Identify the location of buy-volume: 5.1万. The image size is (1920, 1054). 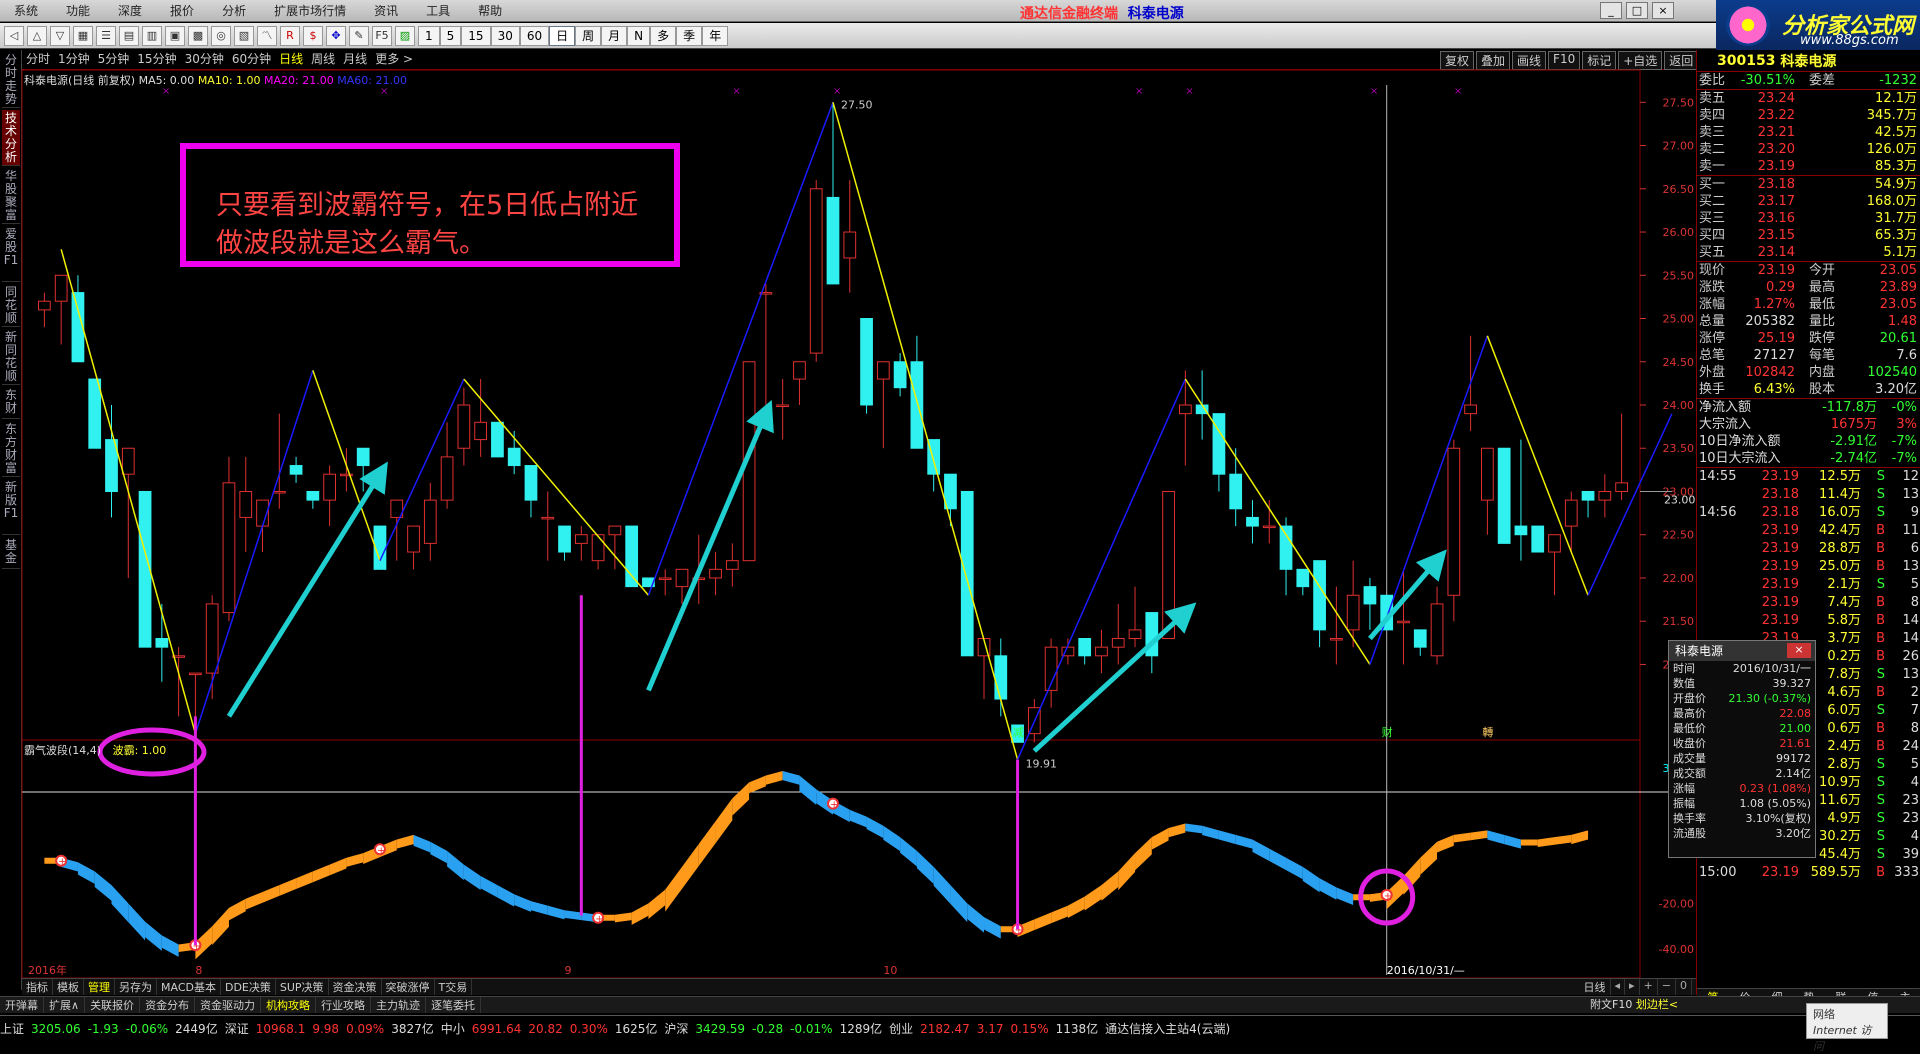
(1900, 252).